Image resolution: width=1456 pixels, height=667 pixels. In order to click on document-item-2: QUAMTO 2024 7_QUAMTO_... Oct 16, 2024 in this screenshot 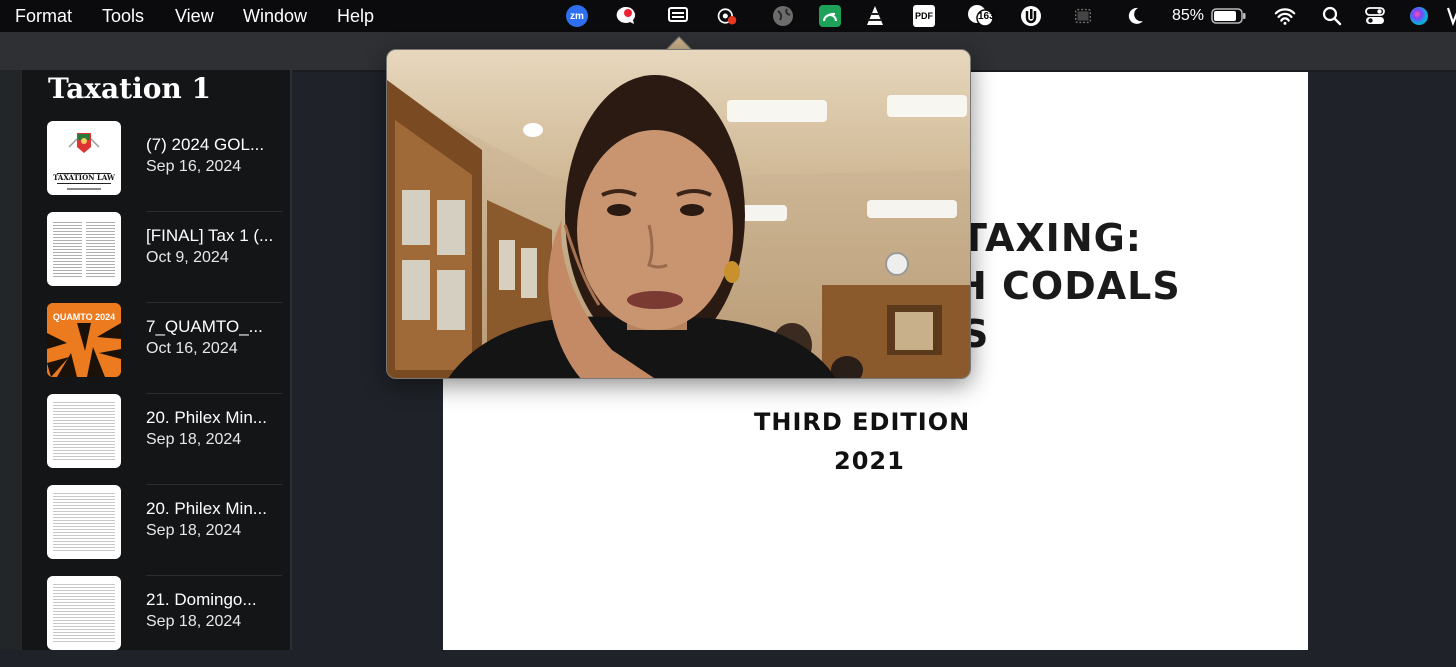, I will do `click(156, 348)`.